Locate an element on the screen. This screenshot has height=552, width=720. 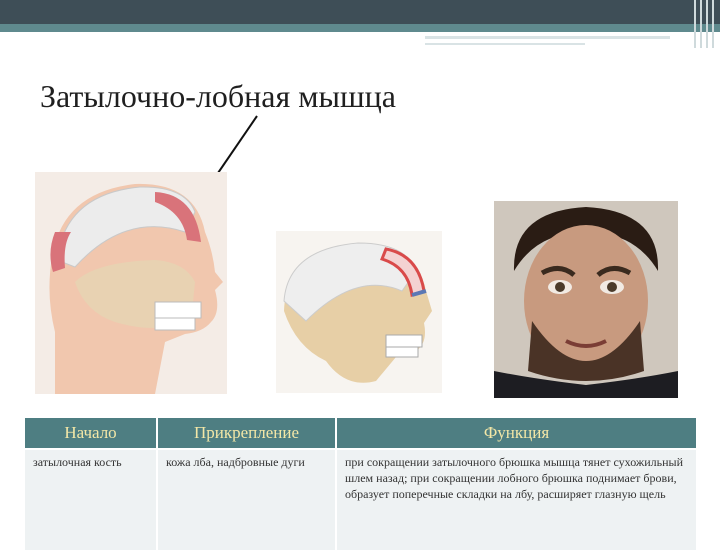
skull-illustration is located at coordinates (359, 312).